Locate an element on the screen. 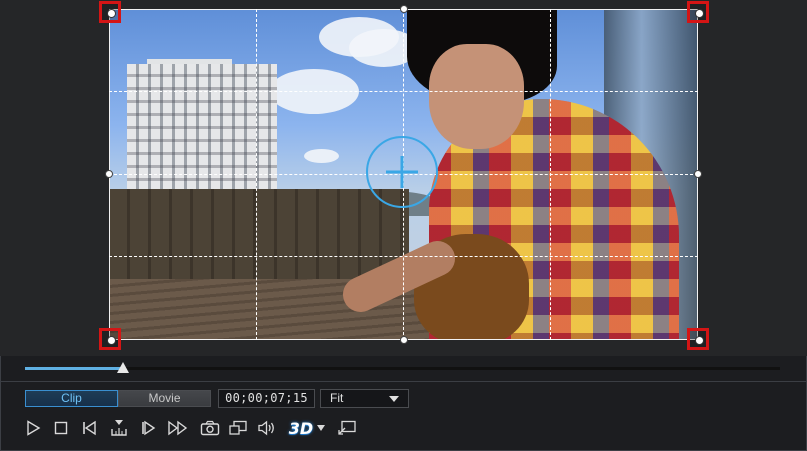 The image size is (807, 451). play-button is located at coordinates (33, 428).